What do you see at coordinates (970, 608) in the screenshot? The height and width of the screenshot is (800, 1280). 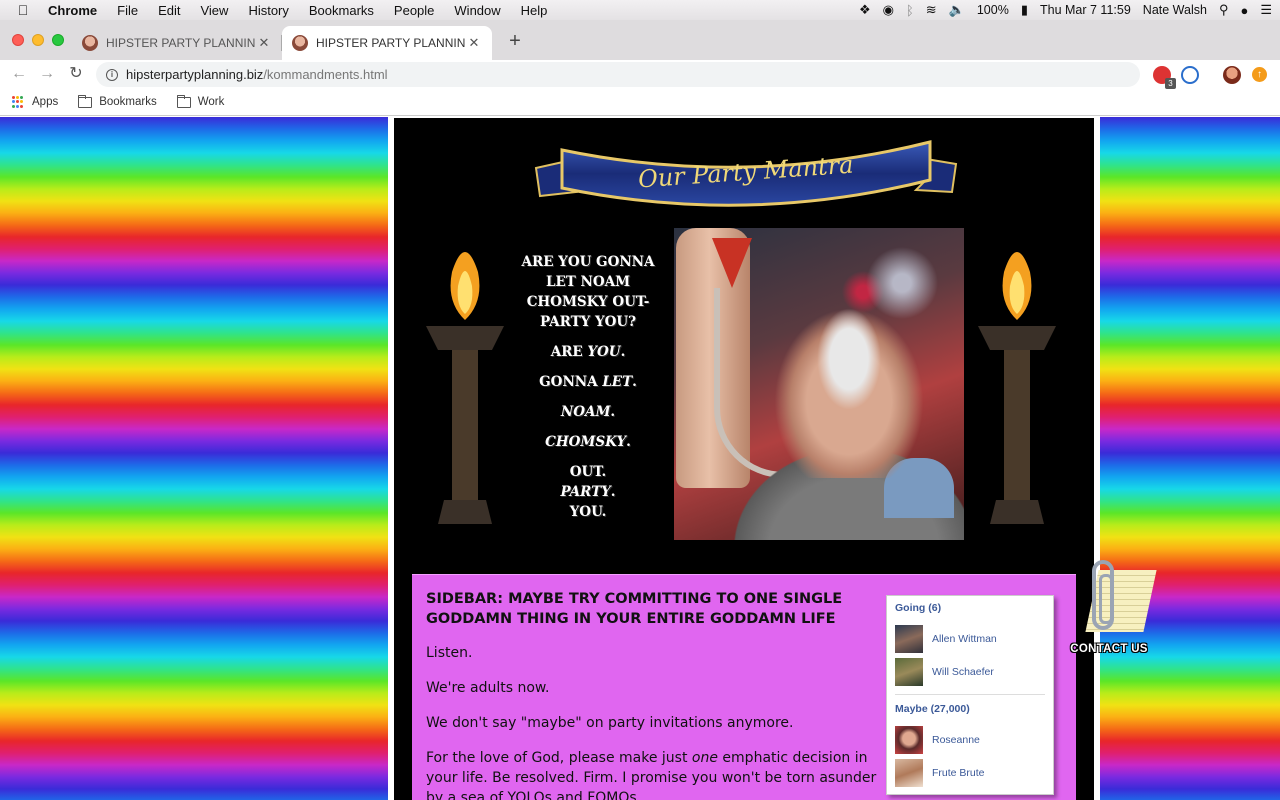 I see `going-heading: Going (6)` at bounding box center [970, 608].